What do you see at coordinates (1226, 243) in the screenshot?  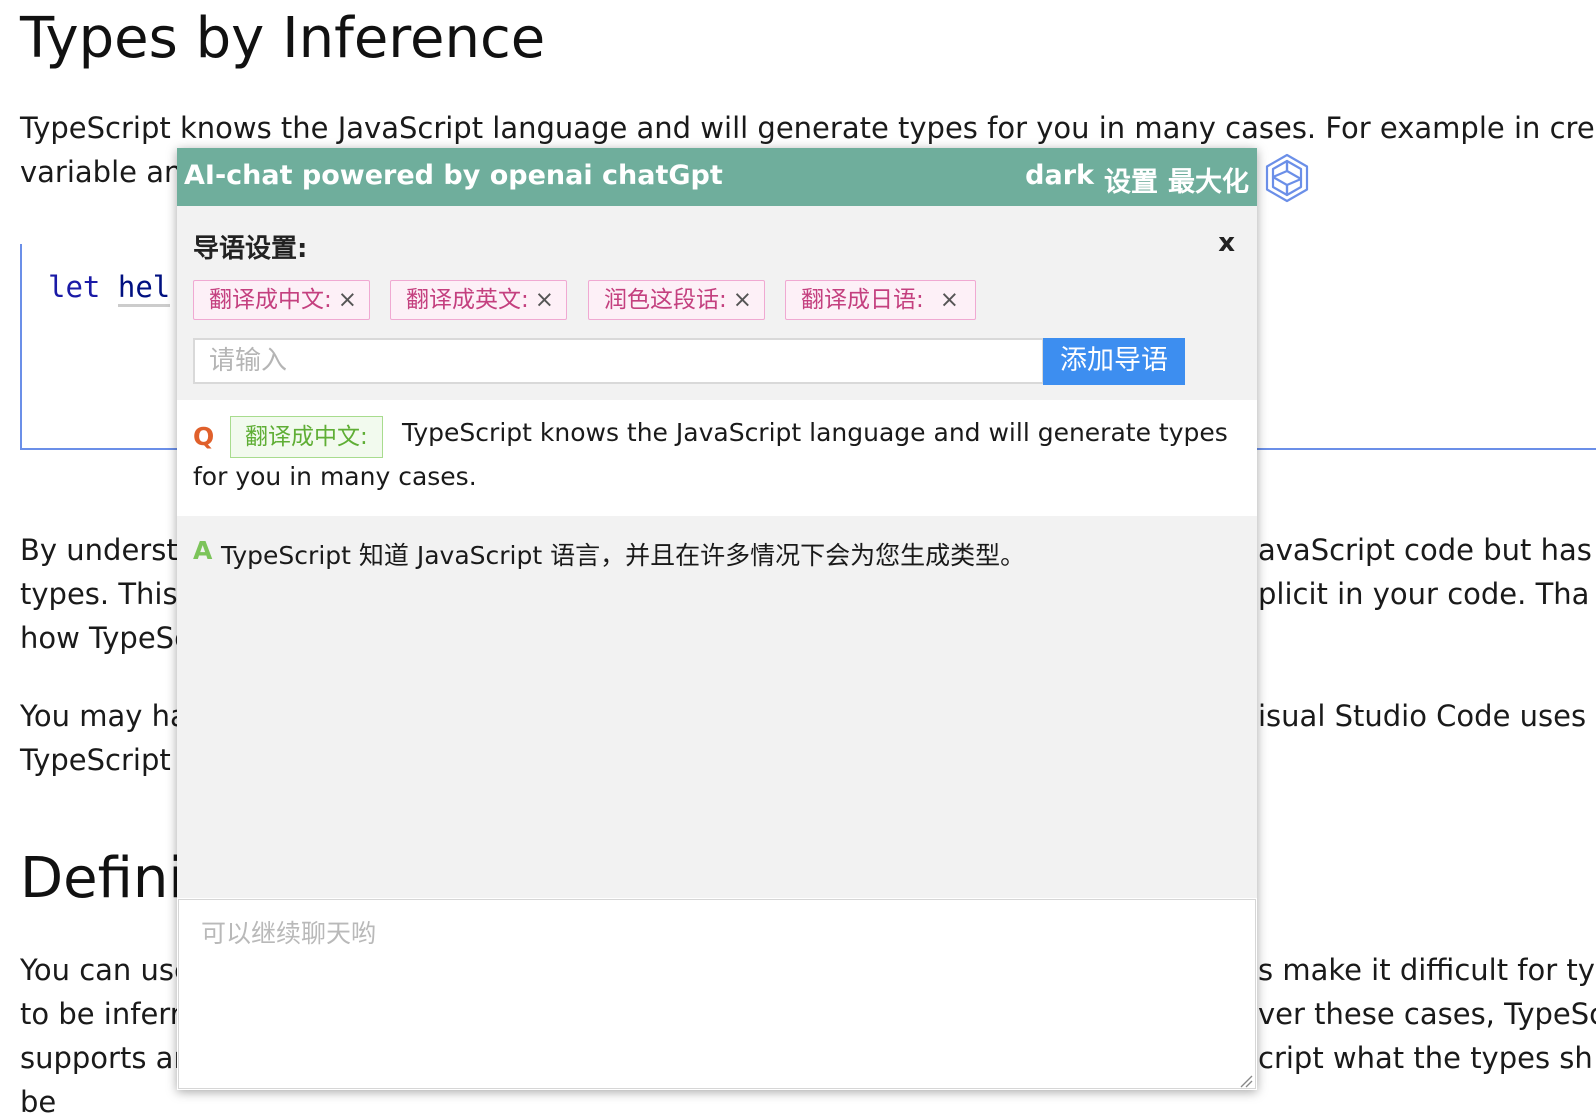 I see `prompt-settings-close-button: x` at bounding box center [1226, 243].